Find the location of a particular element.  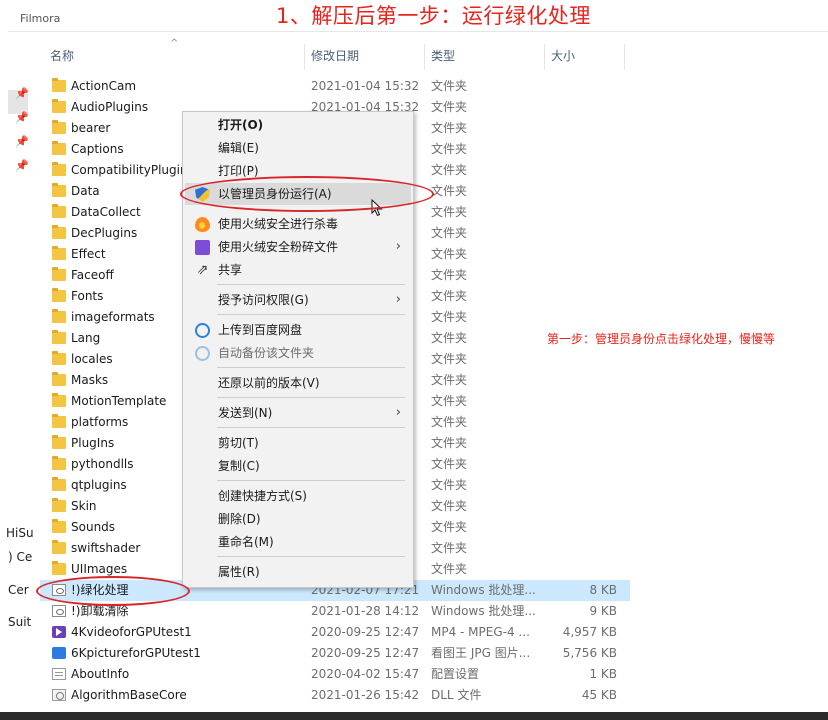

file-name: Lang is located at coordinates (86, 338).